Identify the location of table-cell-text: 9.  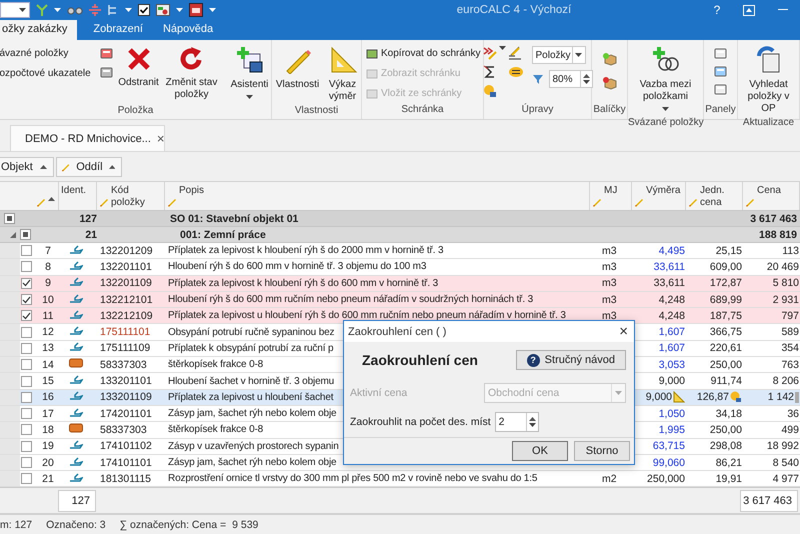
(48, 283).